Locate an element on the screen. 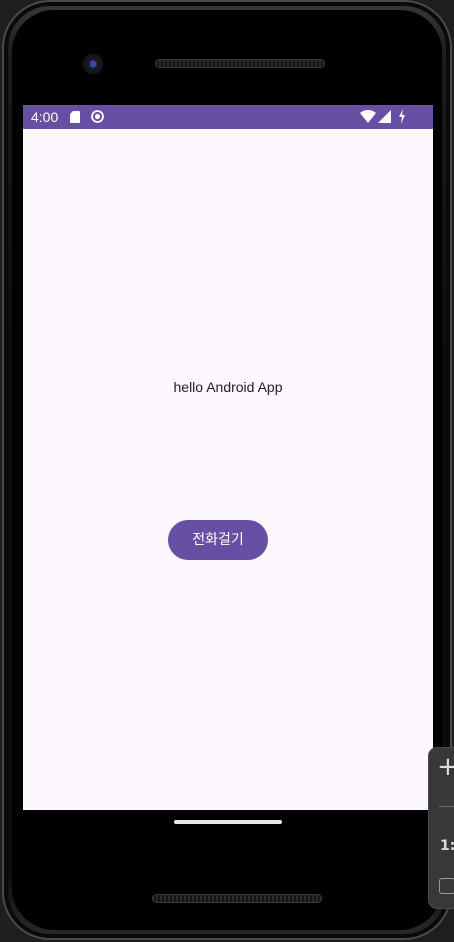  call-button: 전화걸기 is located at coordinates (218, 540).